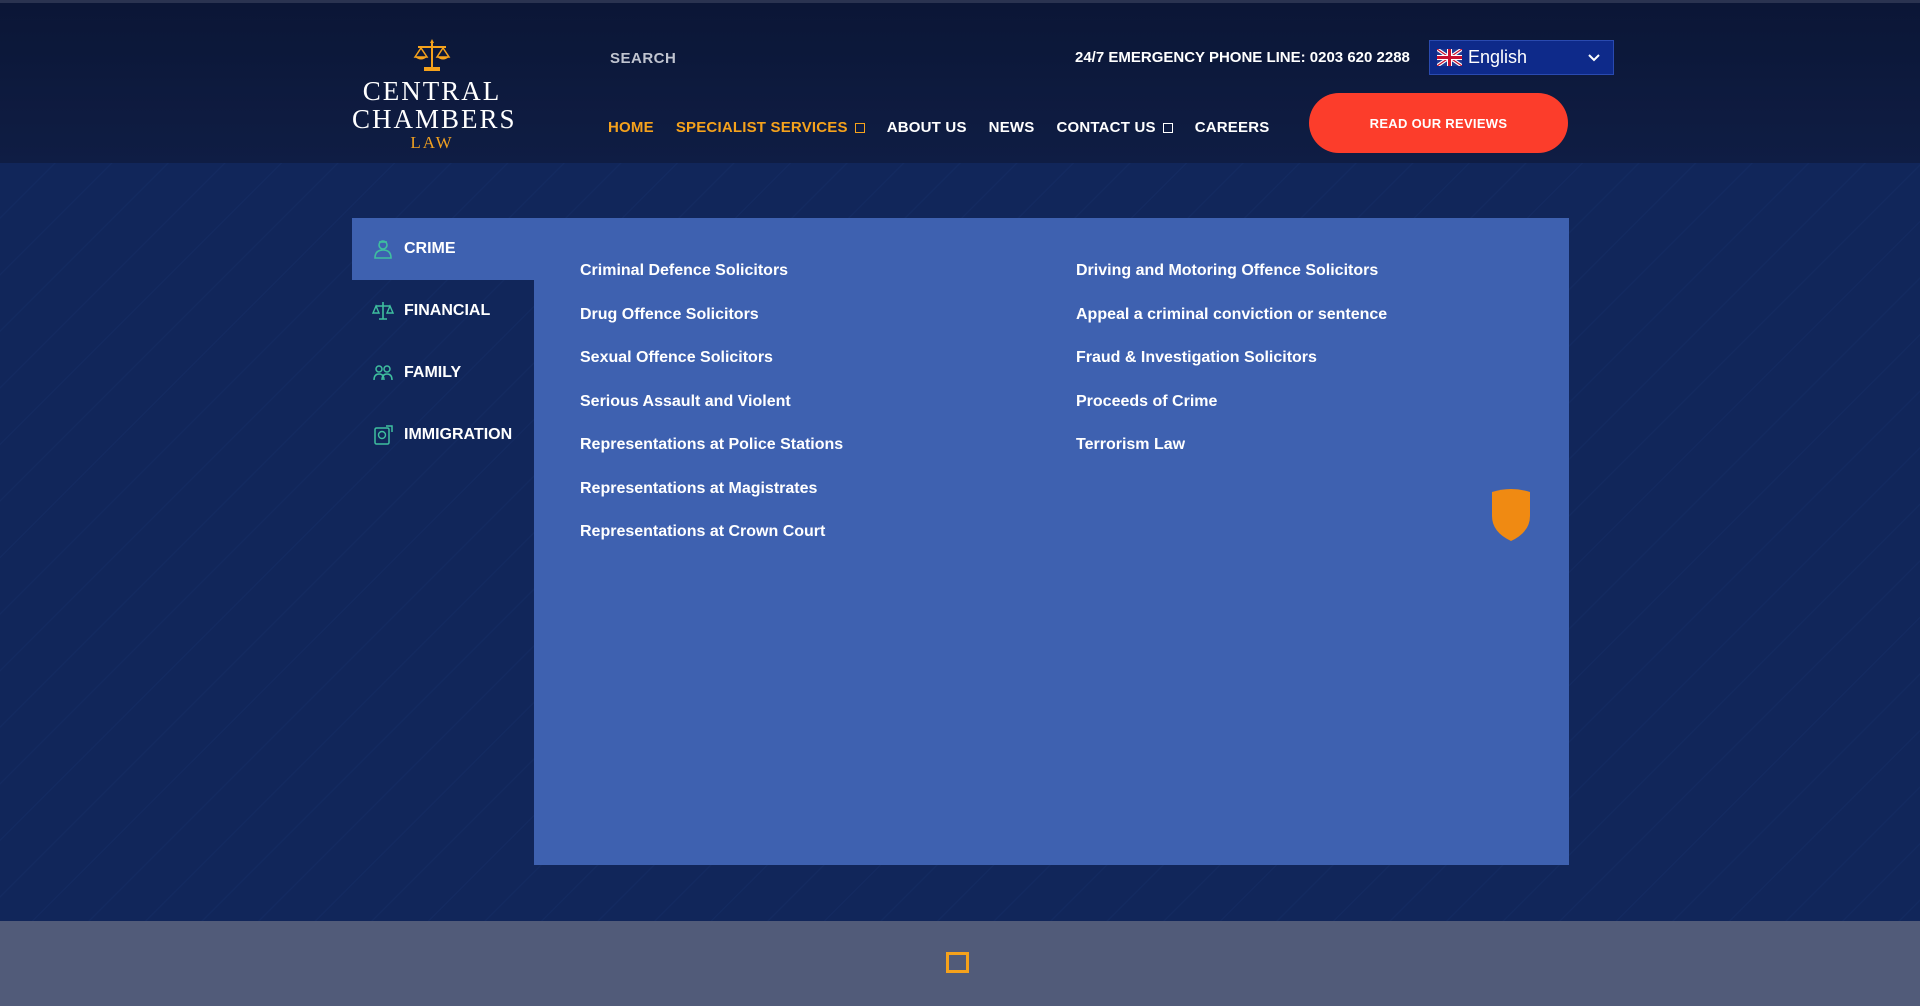 This screenshot has width=1920, height=1006. I want to click on nav-item-careers: CAREERS, so click(1232, 127).